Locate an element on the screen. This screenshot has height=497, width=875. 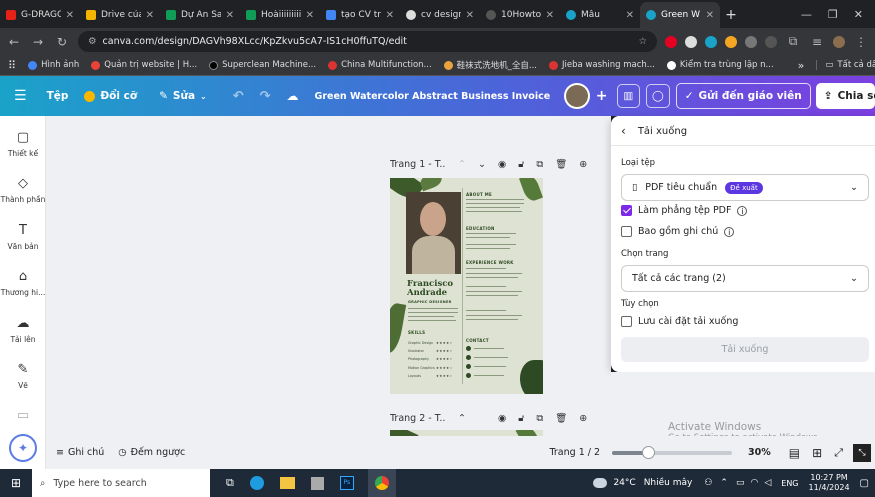
download-button: Tải xuống is located at coordinates (745, 349).